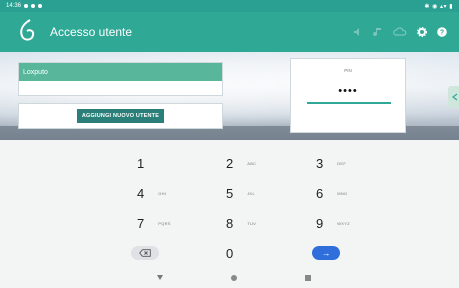  Describe the element at coordinates (438, 6) in the screenshot. I see `status-icons: ✱ ◉ ▴▾ ▮` at that location.